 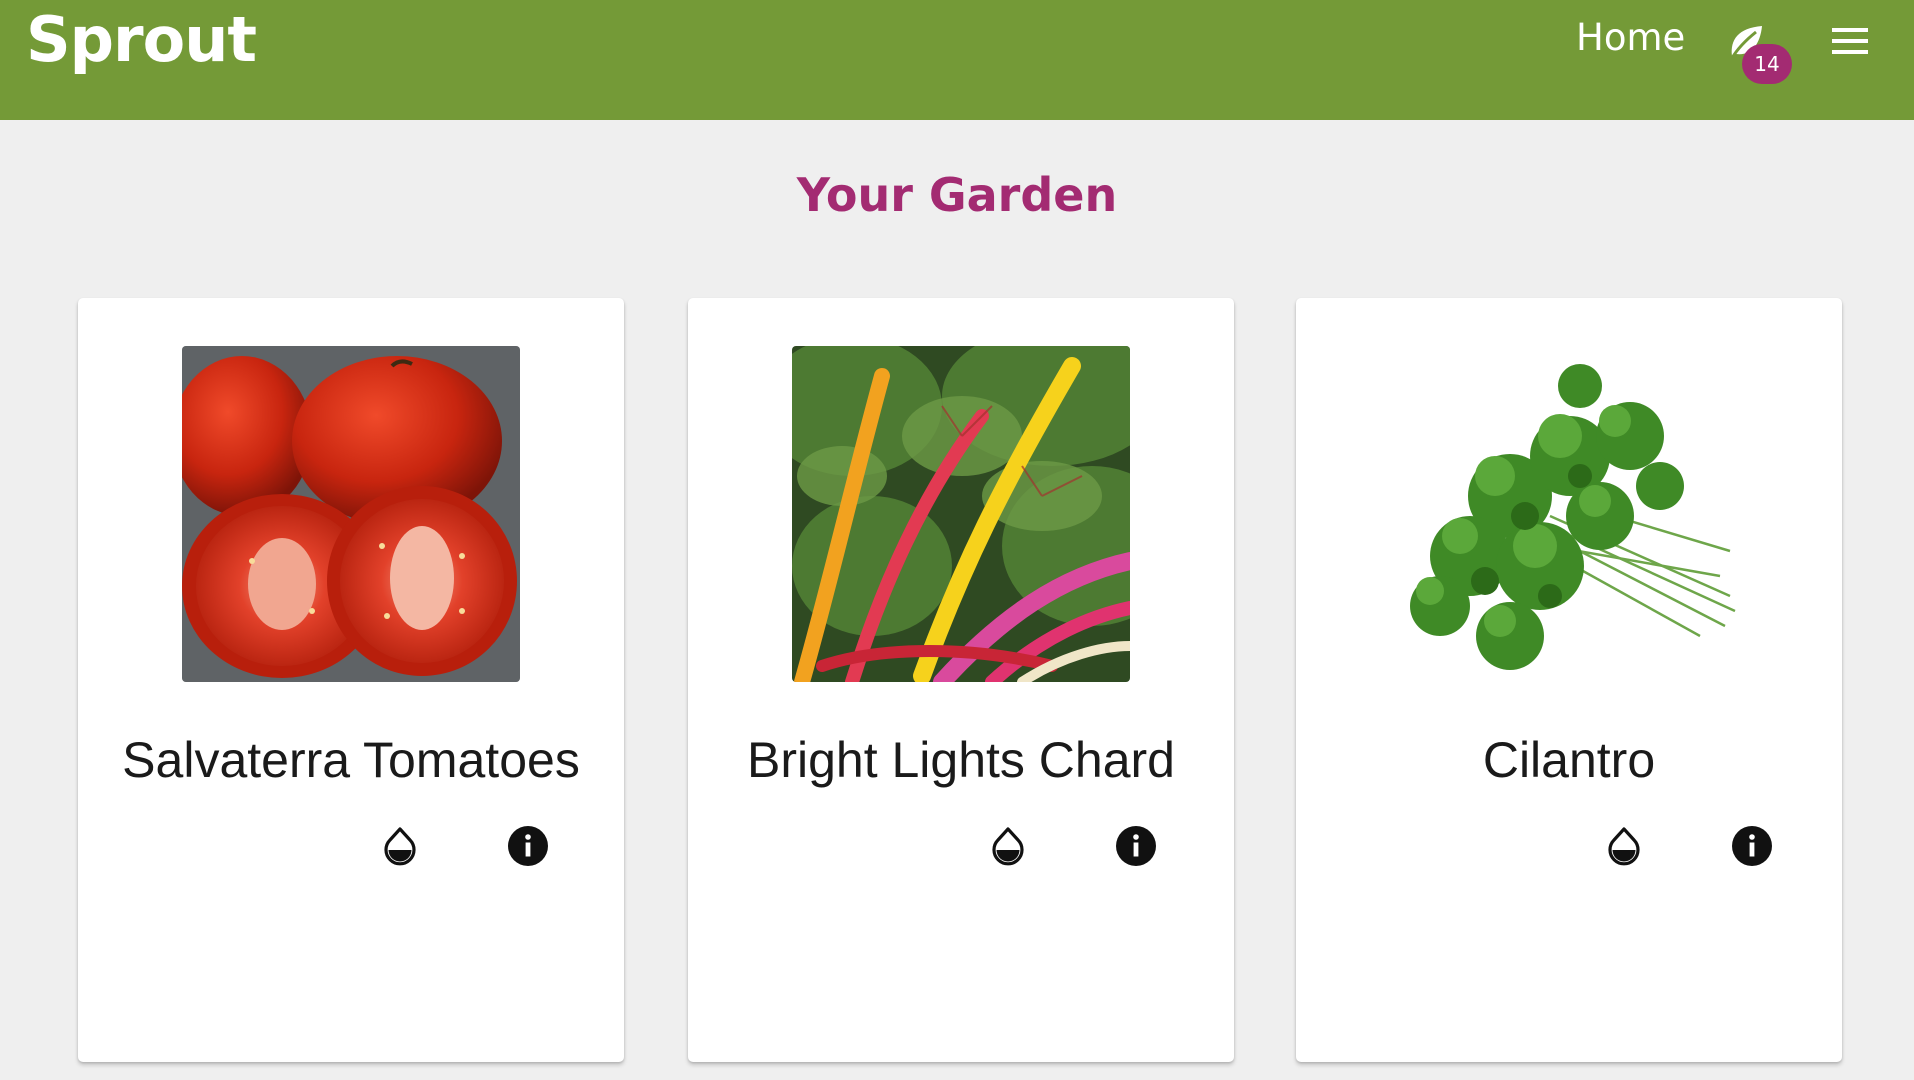 I want to click on garden-count-badge: 14, so click(x=1767, y=64).